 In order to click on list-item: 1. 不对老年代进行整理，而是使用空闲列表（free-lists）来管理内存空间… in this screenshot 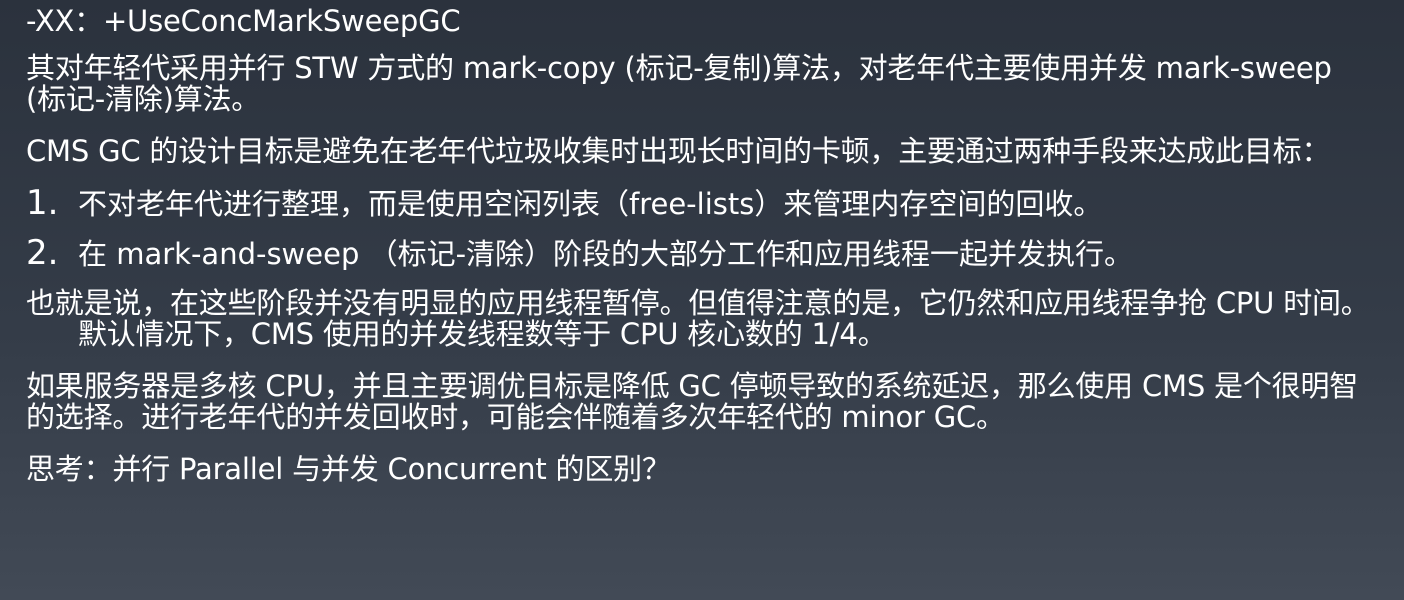, I will do `click(703, 203)`.